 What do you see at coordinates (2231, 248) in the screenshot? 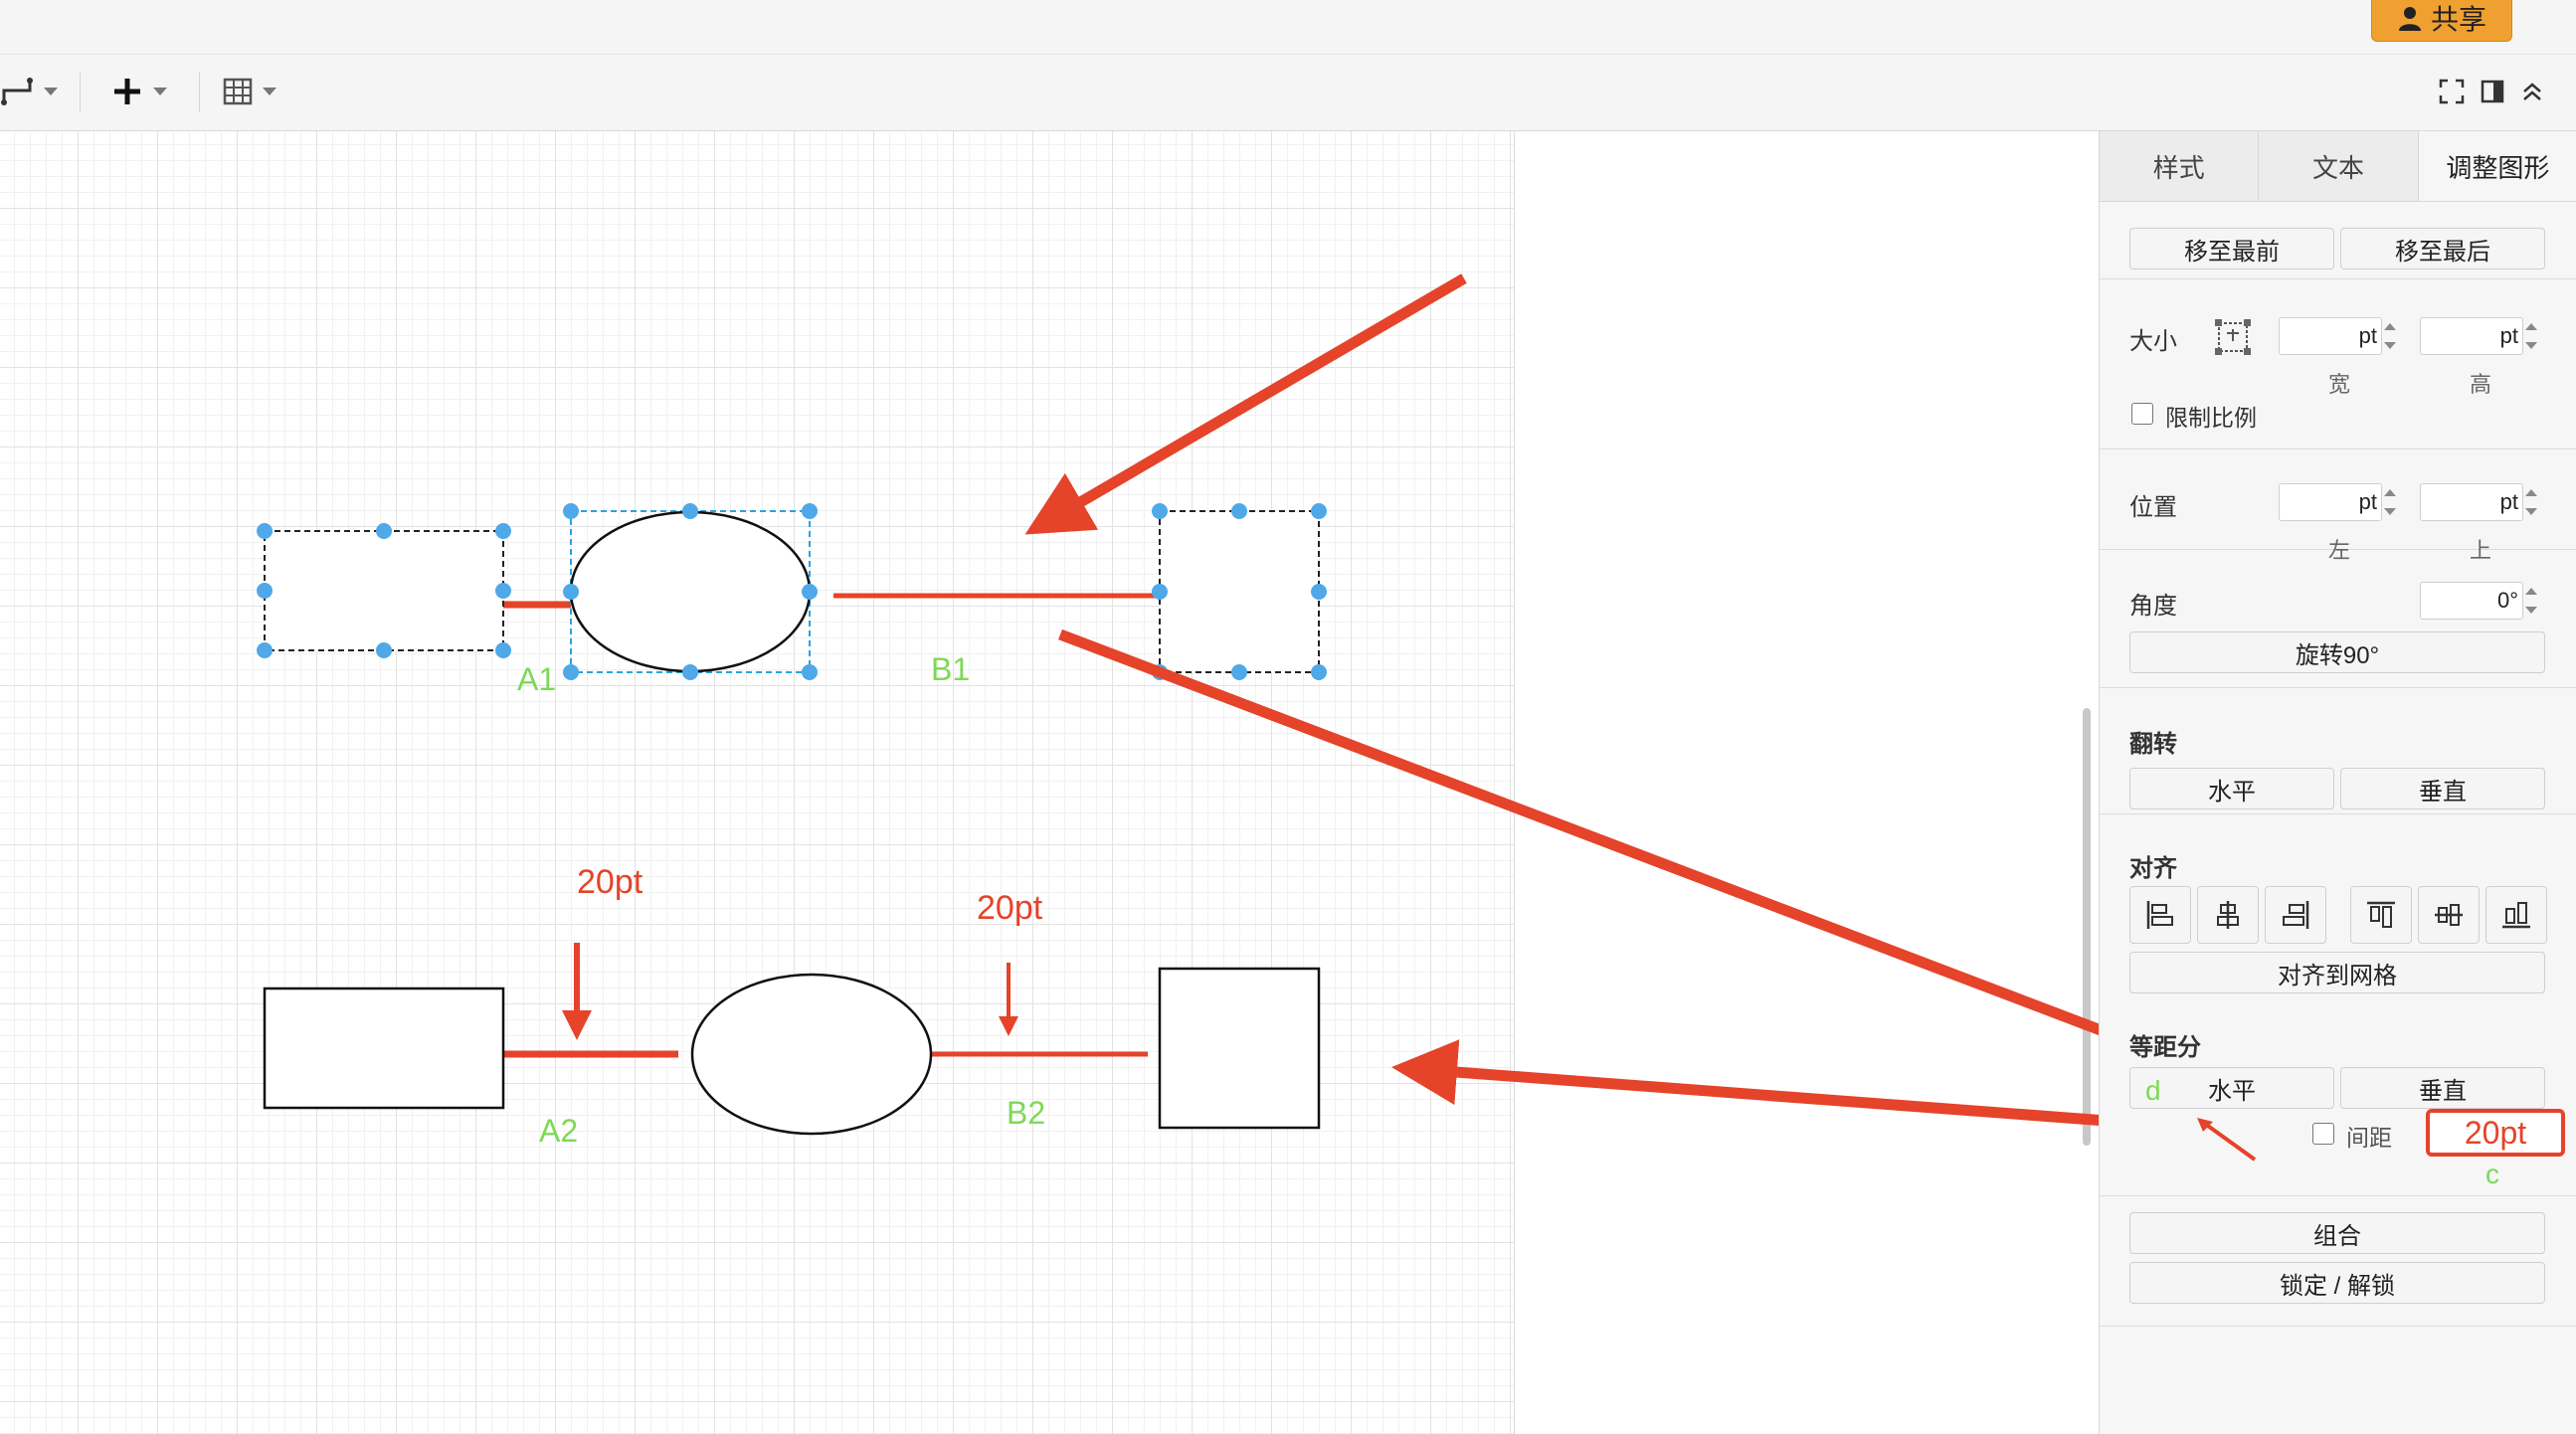
I see `to-front-button: 移至最前` at bounding box center [2231, 248].